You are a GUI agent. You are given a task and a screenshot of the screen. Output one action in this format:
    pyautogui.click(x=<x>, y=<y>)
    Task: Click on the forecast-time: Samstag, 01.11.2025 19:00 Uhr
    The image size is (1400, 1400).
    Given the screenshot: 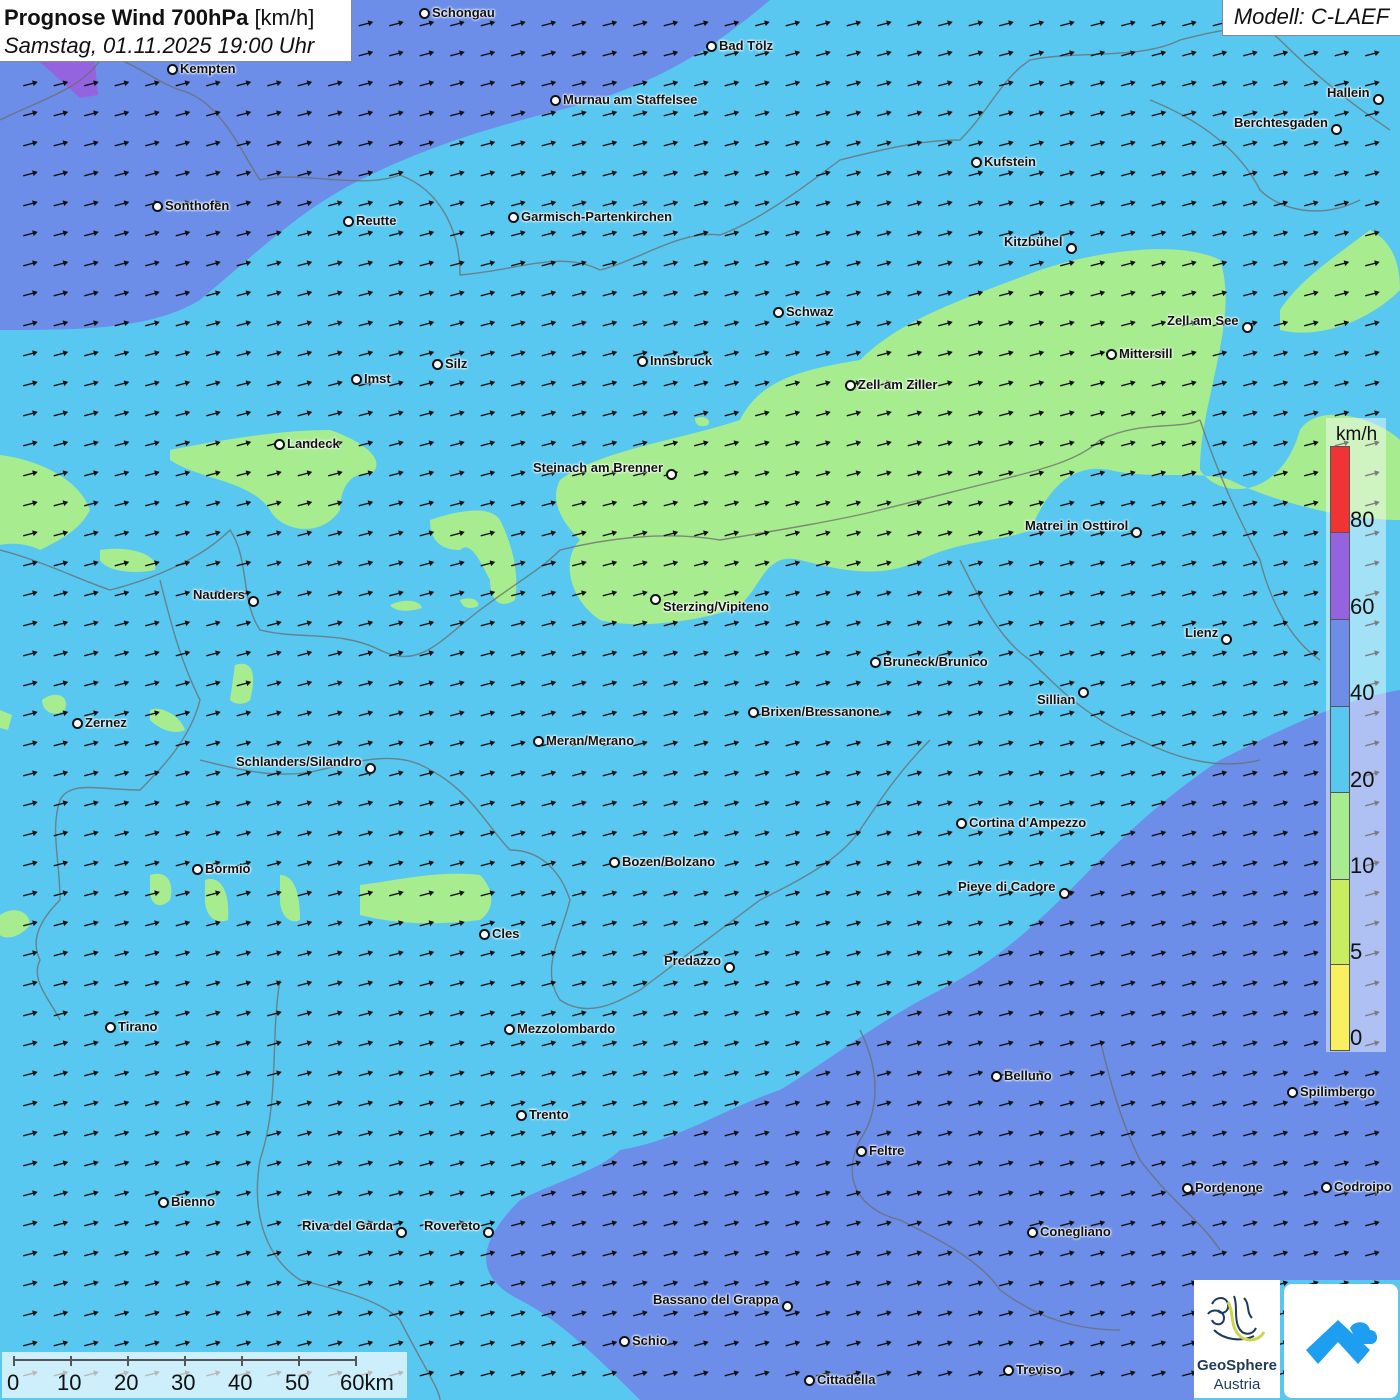 What is the action you would take?
    pyautogui.click(x=159, y=45)
    